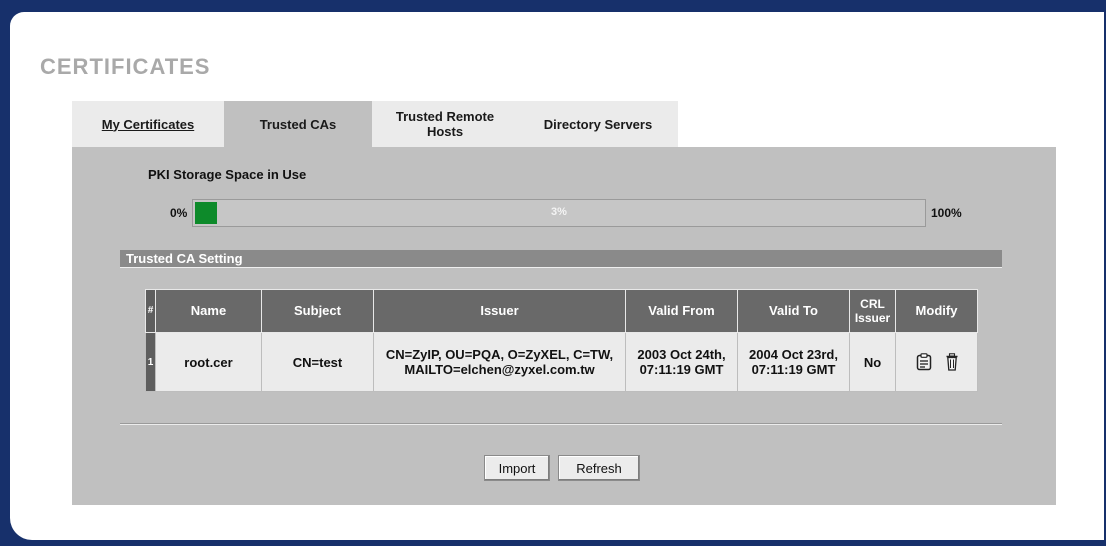  What do you see at coordinates (946, 213) in the screenshot?
I see `progress-max-label: 100%` at bounding box center [946, 213].